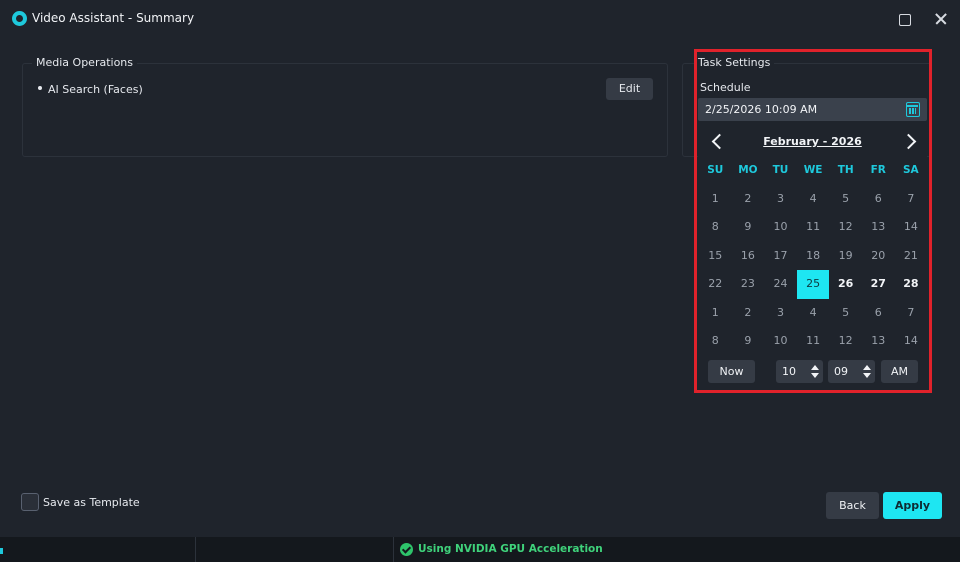 This screenshot has height=562, width=960. What do you see at coordinates (911, 256) in the screenshot?
I see `calendar-day: 21` at bounding box center [911, 256].